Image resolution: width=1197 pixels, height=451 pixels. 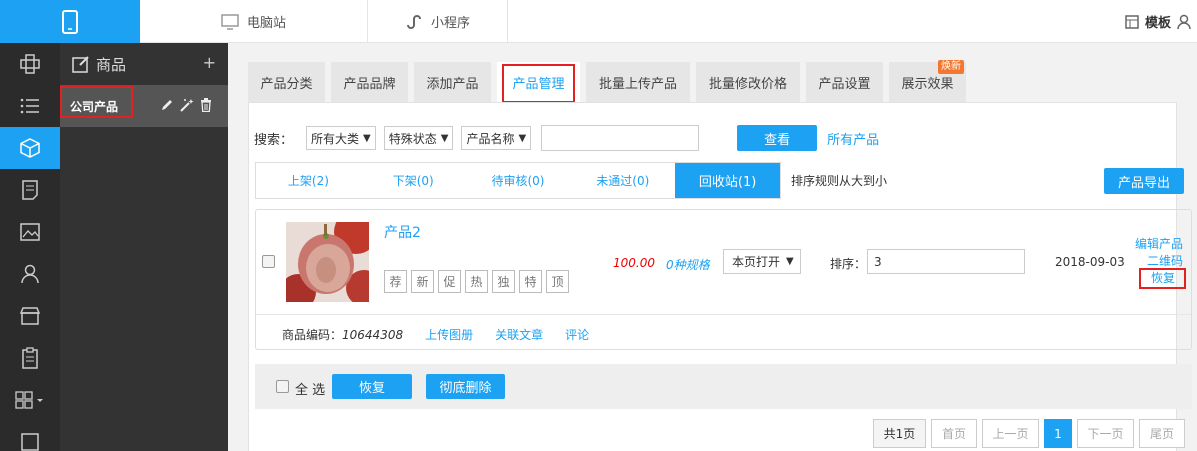 I want to click on permanent-delete-button: 彻底删除, so click(x=465, y=386).